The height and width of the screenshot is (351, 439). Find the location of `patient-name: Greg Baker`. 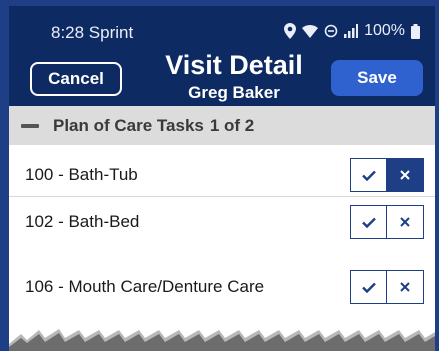

patient-name: Greg Baker is located at coordinates (234, 92).